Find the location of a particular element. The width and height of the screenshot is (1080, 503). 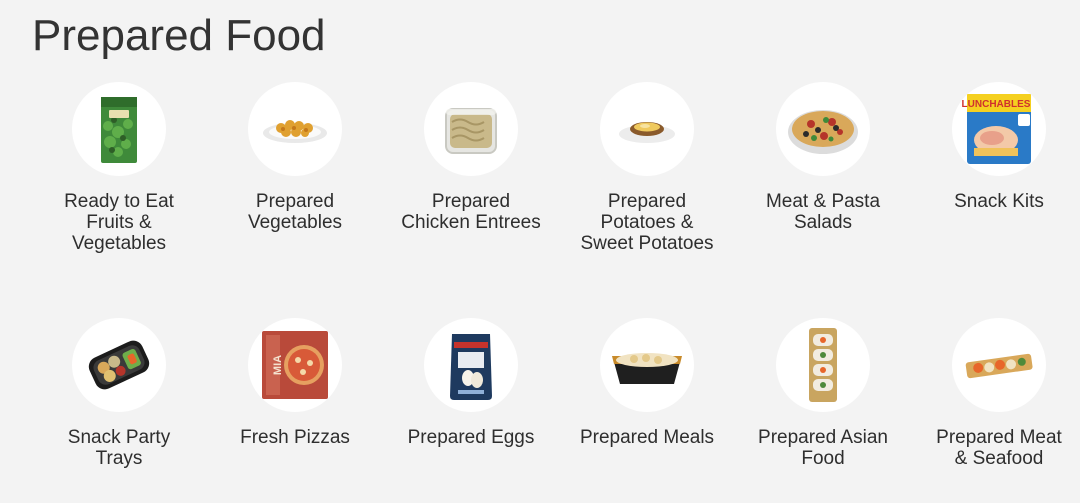

category-snack-party-trays: Snack Party Trays is located at coordinates (119, 408).